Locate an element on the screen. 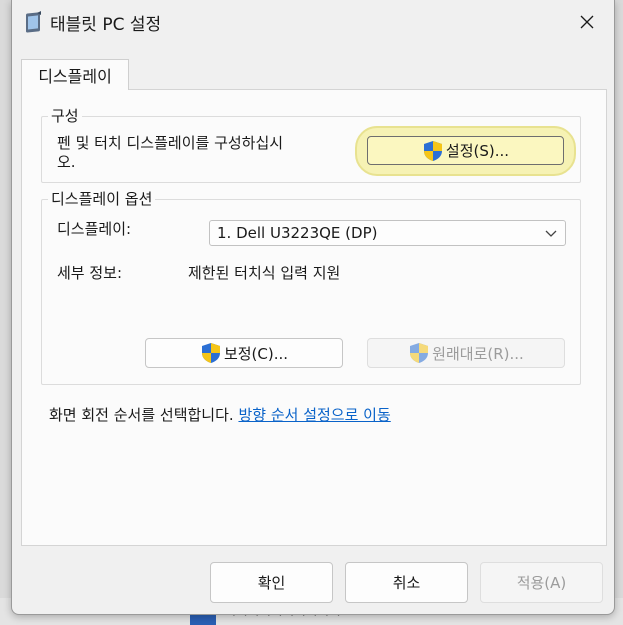 The height and width of the screenshot is (625, 623). window-title: 태블릿 PC 설정 is located at coordinates (106, 25).